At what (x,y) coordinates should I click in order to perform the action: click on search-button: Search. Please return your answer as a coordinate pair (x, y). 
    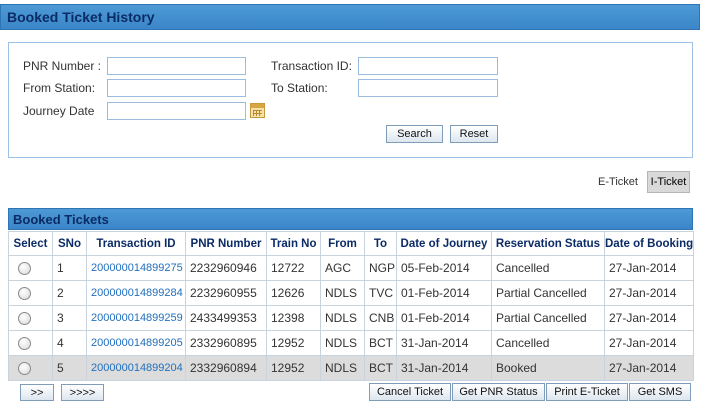
    Looking at the image, I should click on (414, 134).